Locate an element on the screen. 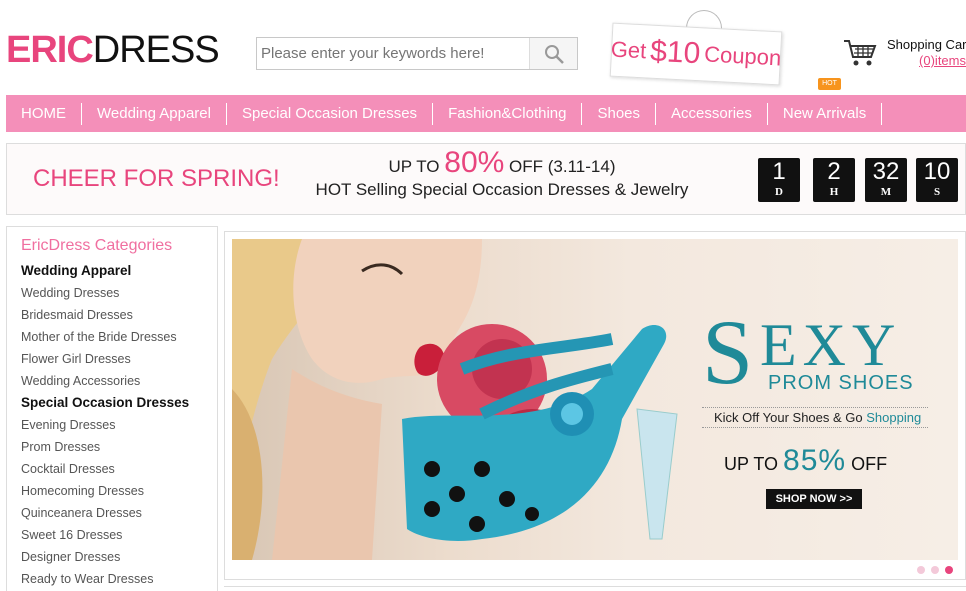 The height and width of the screenshot is (591, 966). cart-label: Shopping Cart is located at coordinates (926, 44).